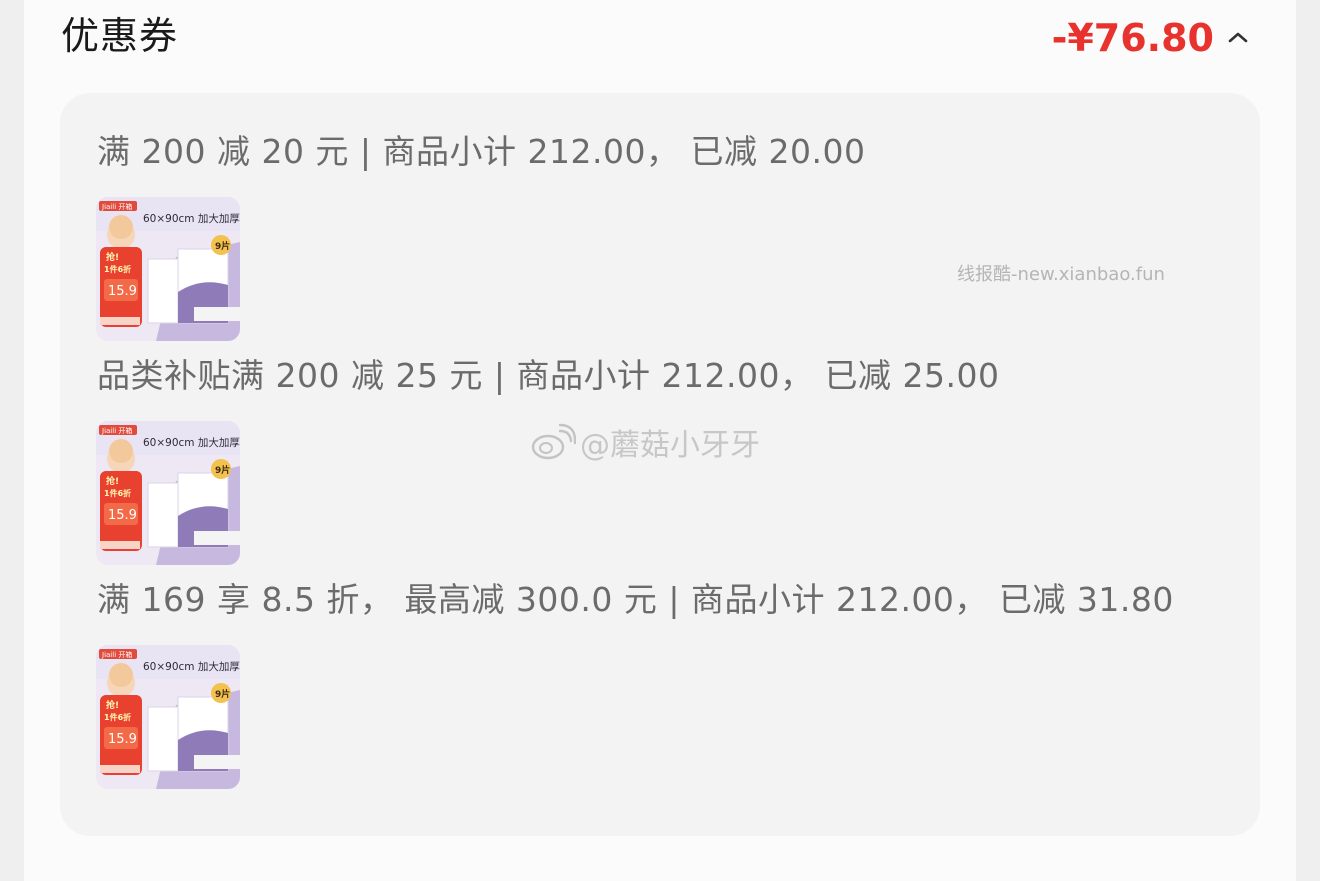  I want to click on weibo-handle: @蘑菇小牙牙, so click(670, 445).